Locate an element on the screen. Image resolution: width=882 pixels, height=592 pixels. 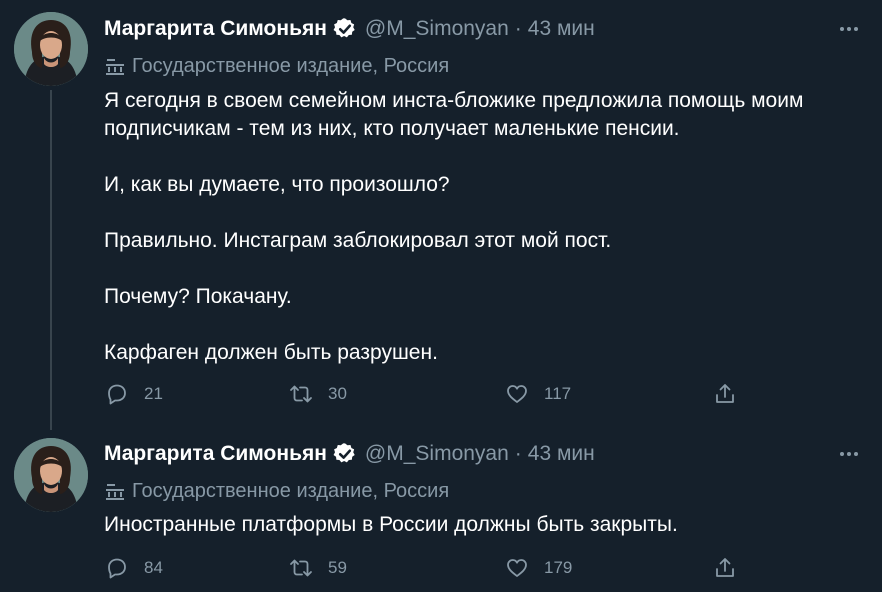
tweet-actions: 21 30 117 is located at coordinates (424, 394).